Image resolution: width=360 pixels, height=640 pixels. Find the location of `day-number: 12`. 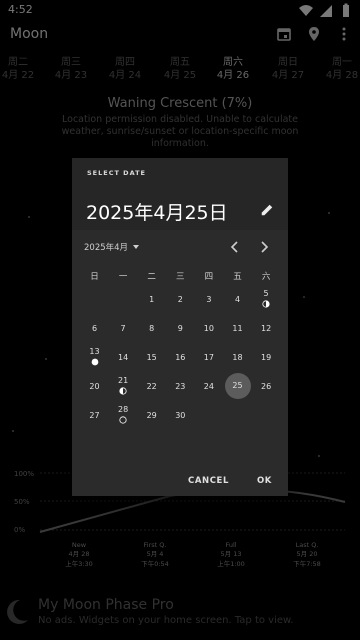

day-number: 12 is located at coordinates (266, 328).